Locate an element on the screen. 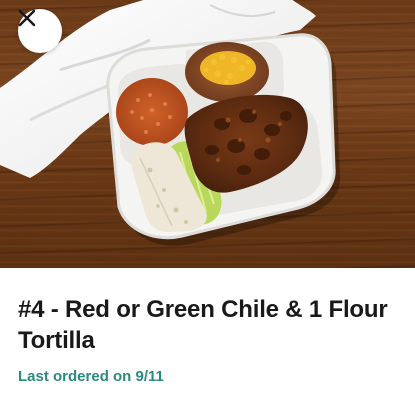 This screenshot has width=415, height=400. close-icon is located at coordinates (27, 18).